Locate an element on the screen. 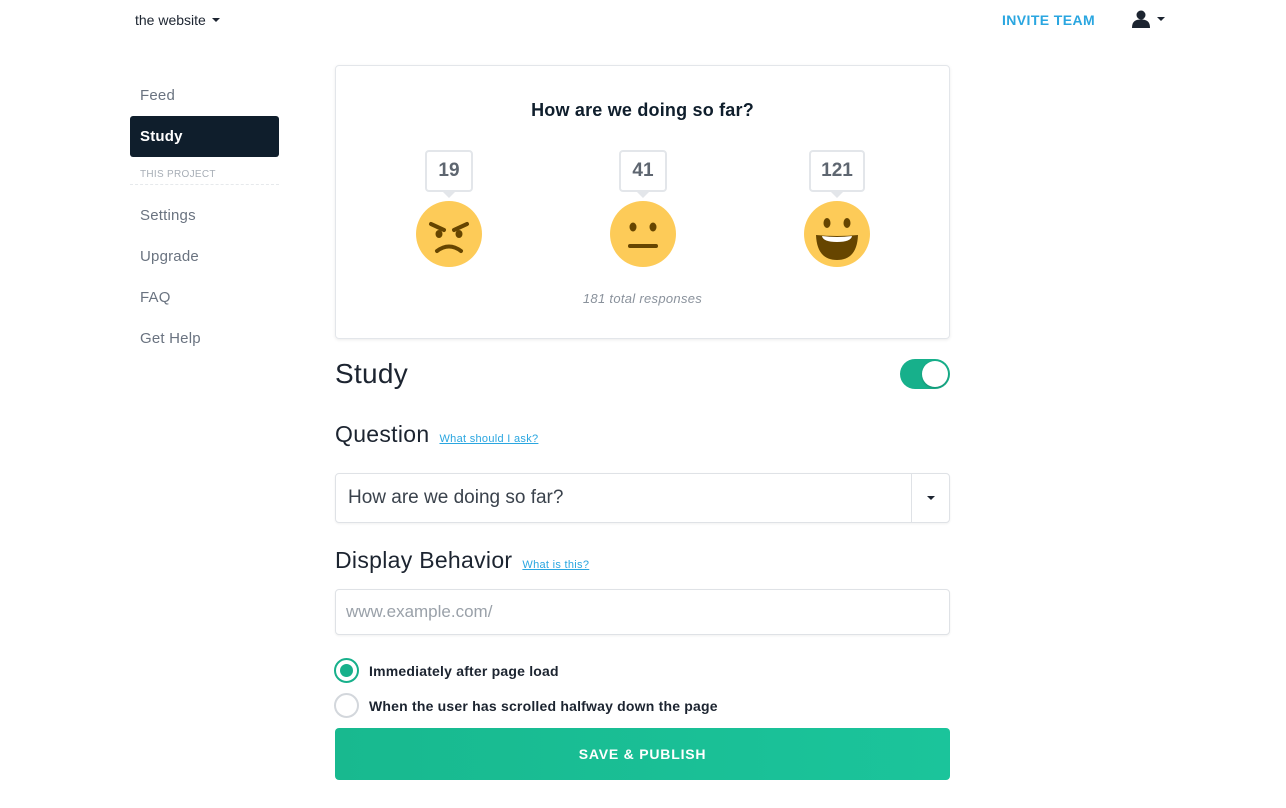  grinning-face-icon is located at coordinates (837, 234).